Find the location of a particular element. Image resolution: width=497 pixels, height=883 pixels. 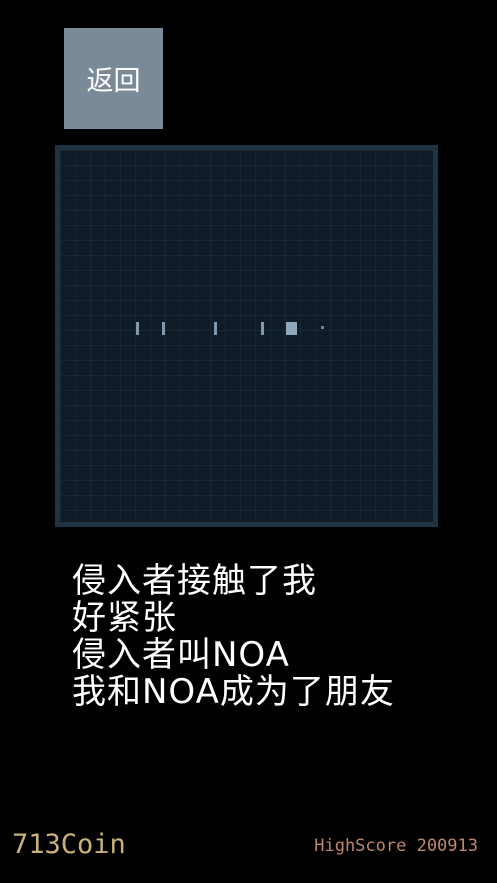

game-piece-dot is located at coordinates (322, 327).